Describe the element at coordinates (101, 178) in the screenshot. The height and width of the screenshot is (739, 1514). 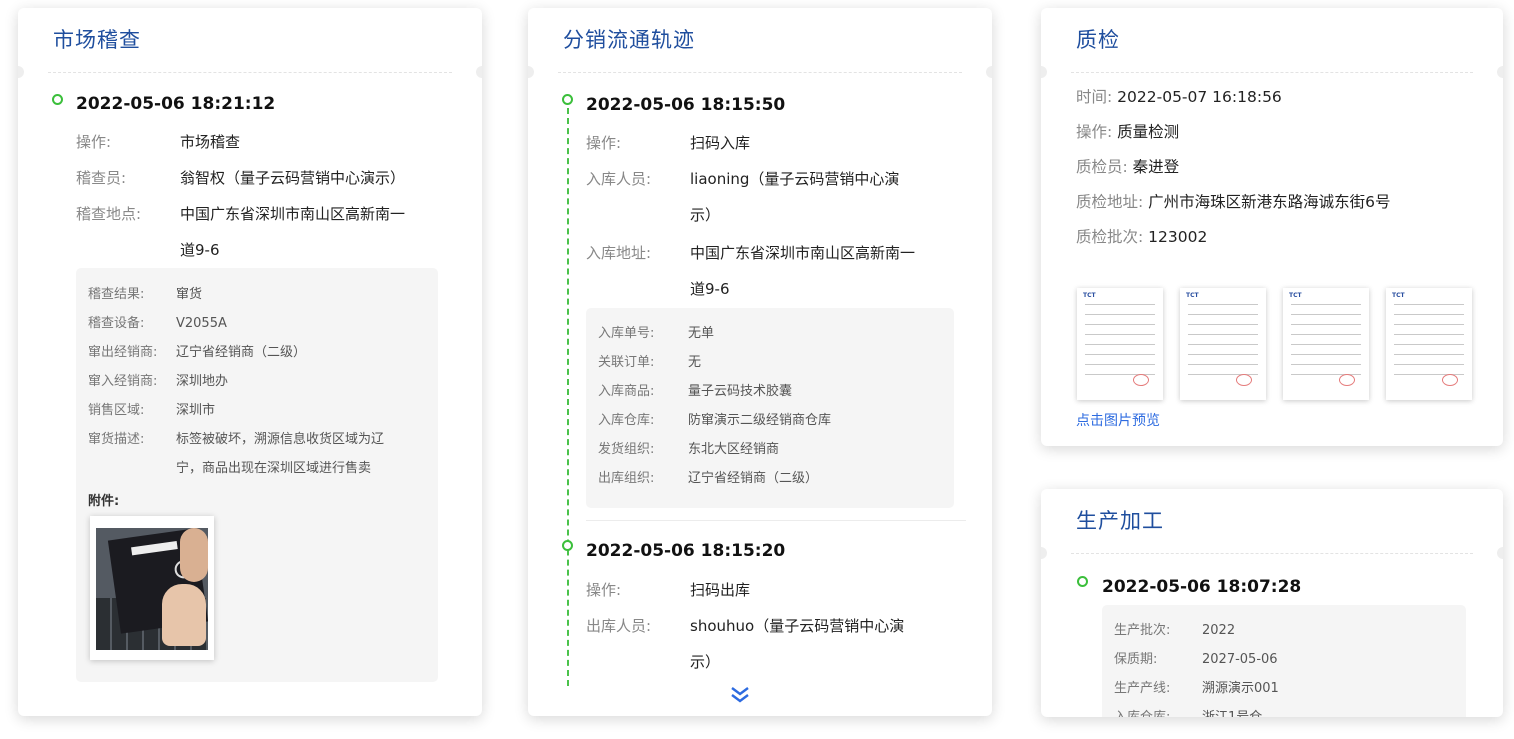
I see `field-label: 稽查员:` at that location.